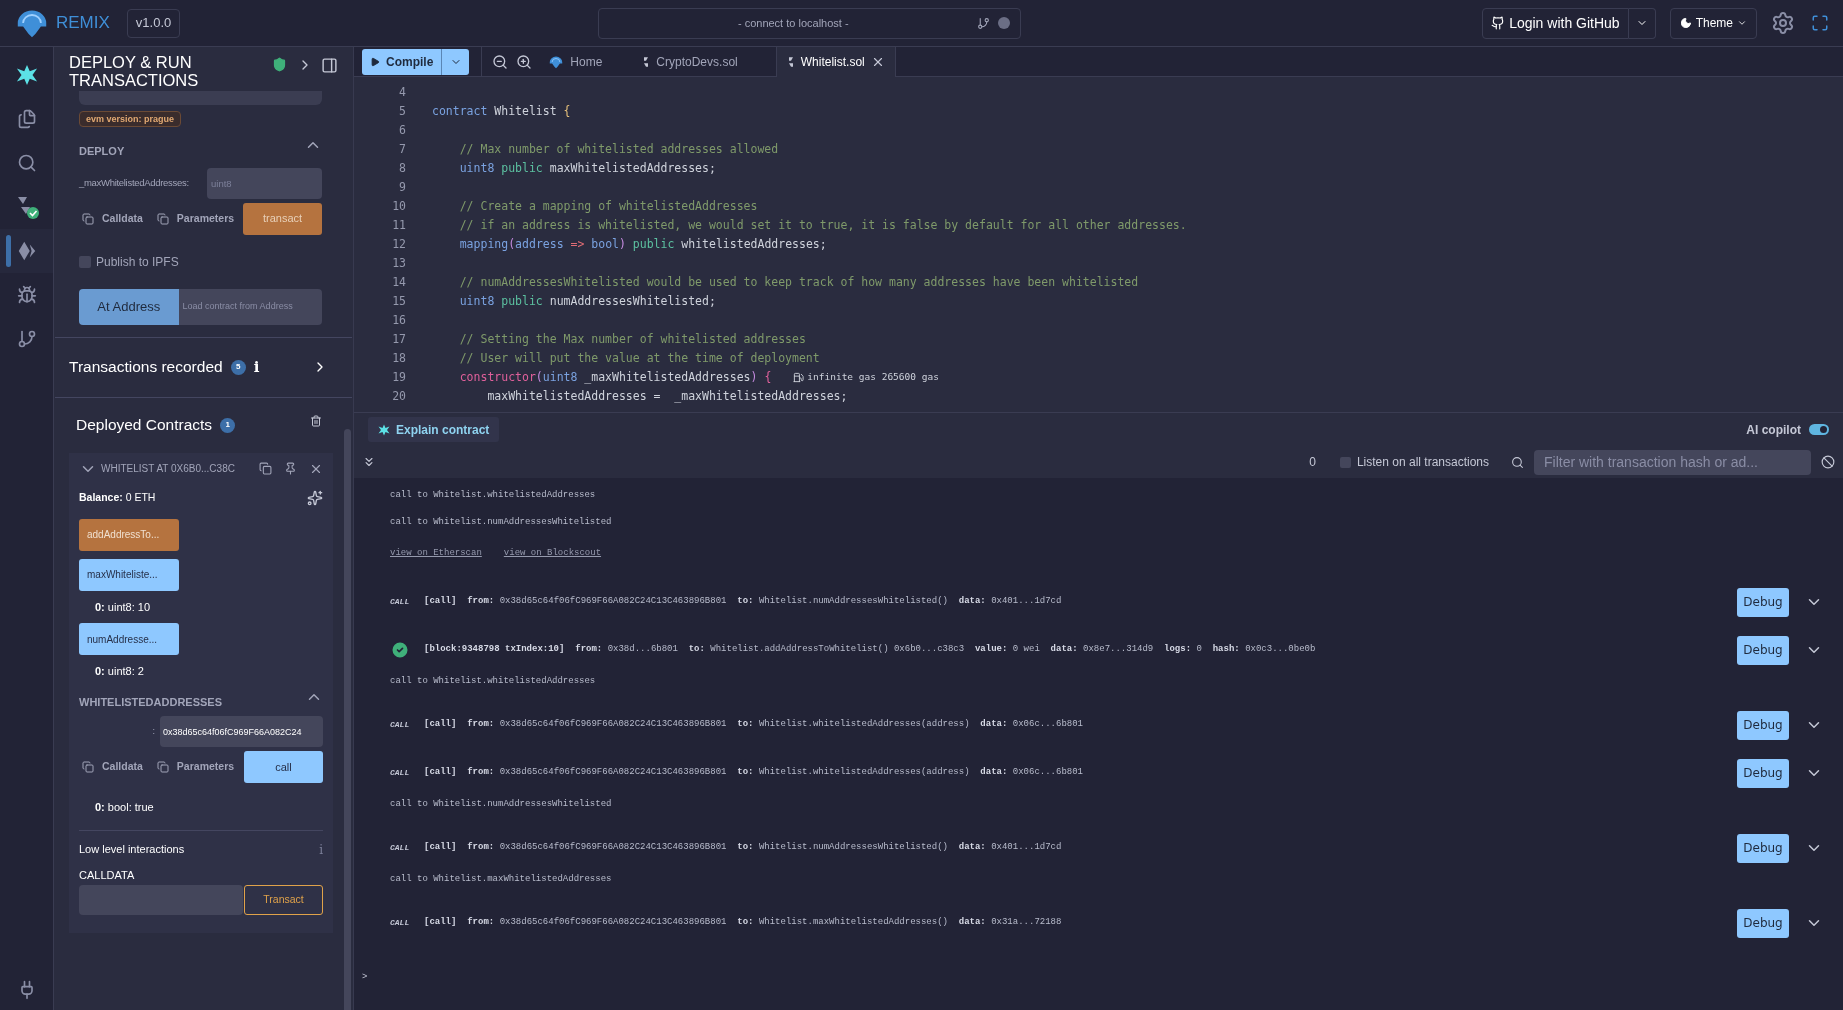  What do you see at coordinates (398, 358) in the screenshot?
I see `line-number: 18` at bounding box center [398, 358].